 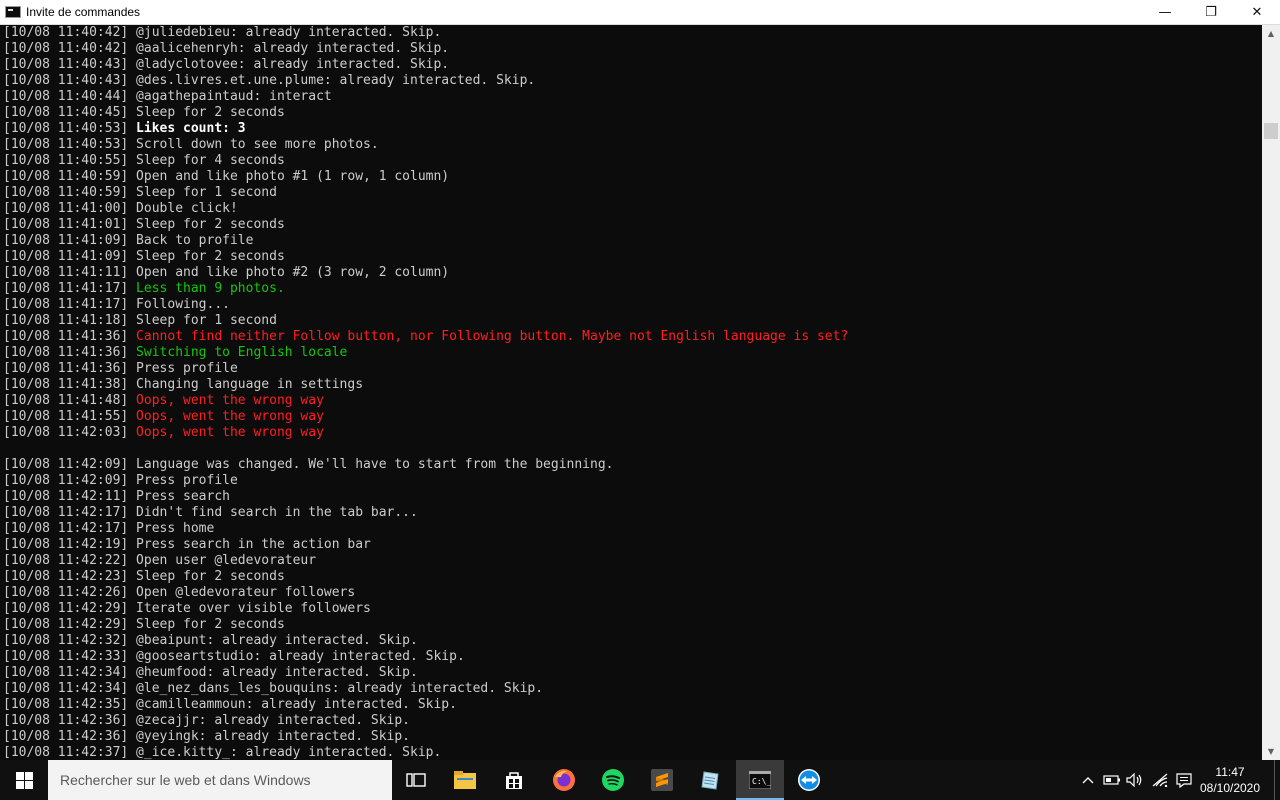 I want to click on console-line: [10/08 11:41:17] Less than 9 photos., so click(x=144, y=289).